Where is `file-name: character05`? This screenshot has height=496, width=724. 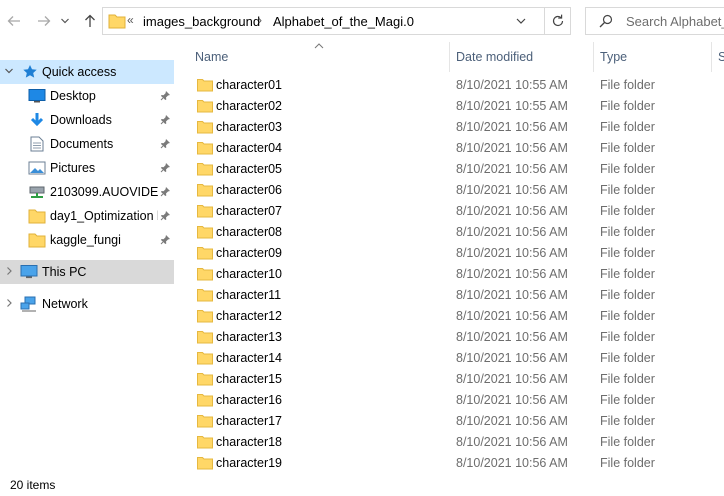
file-name: character05 is located at coordinates (249, 169).